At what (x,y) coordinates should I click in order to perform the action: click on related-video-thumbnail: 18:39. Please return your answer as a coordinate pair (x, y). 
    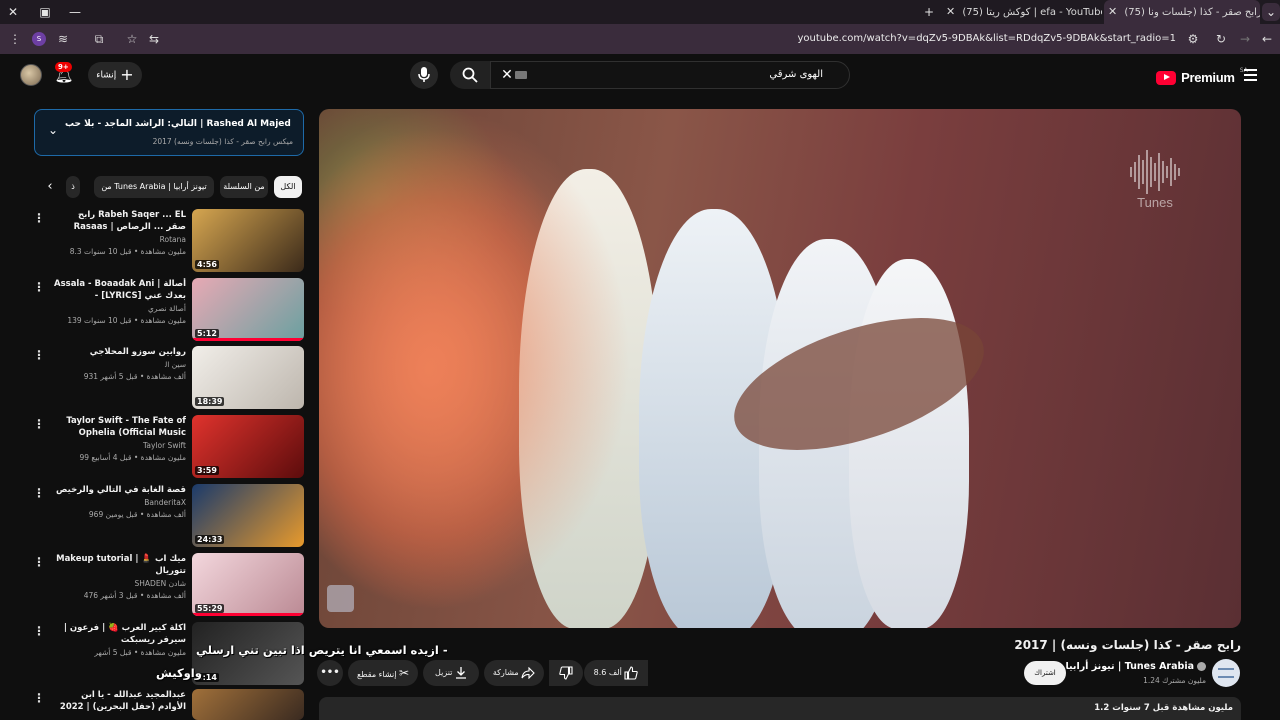
    Looking at the image, I should click on (248, 377).